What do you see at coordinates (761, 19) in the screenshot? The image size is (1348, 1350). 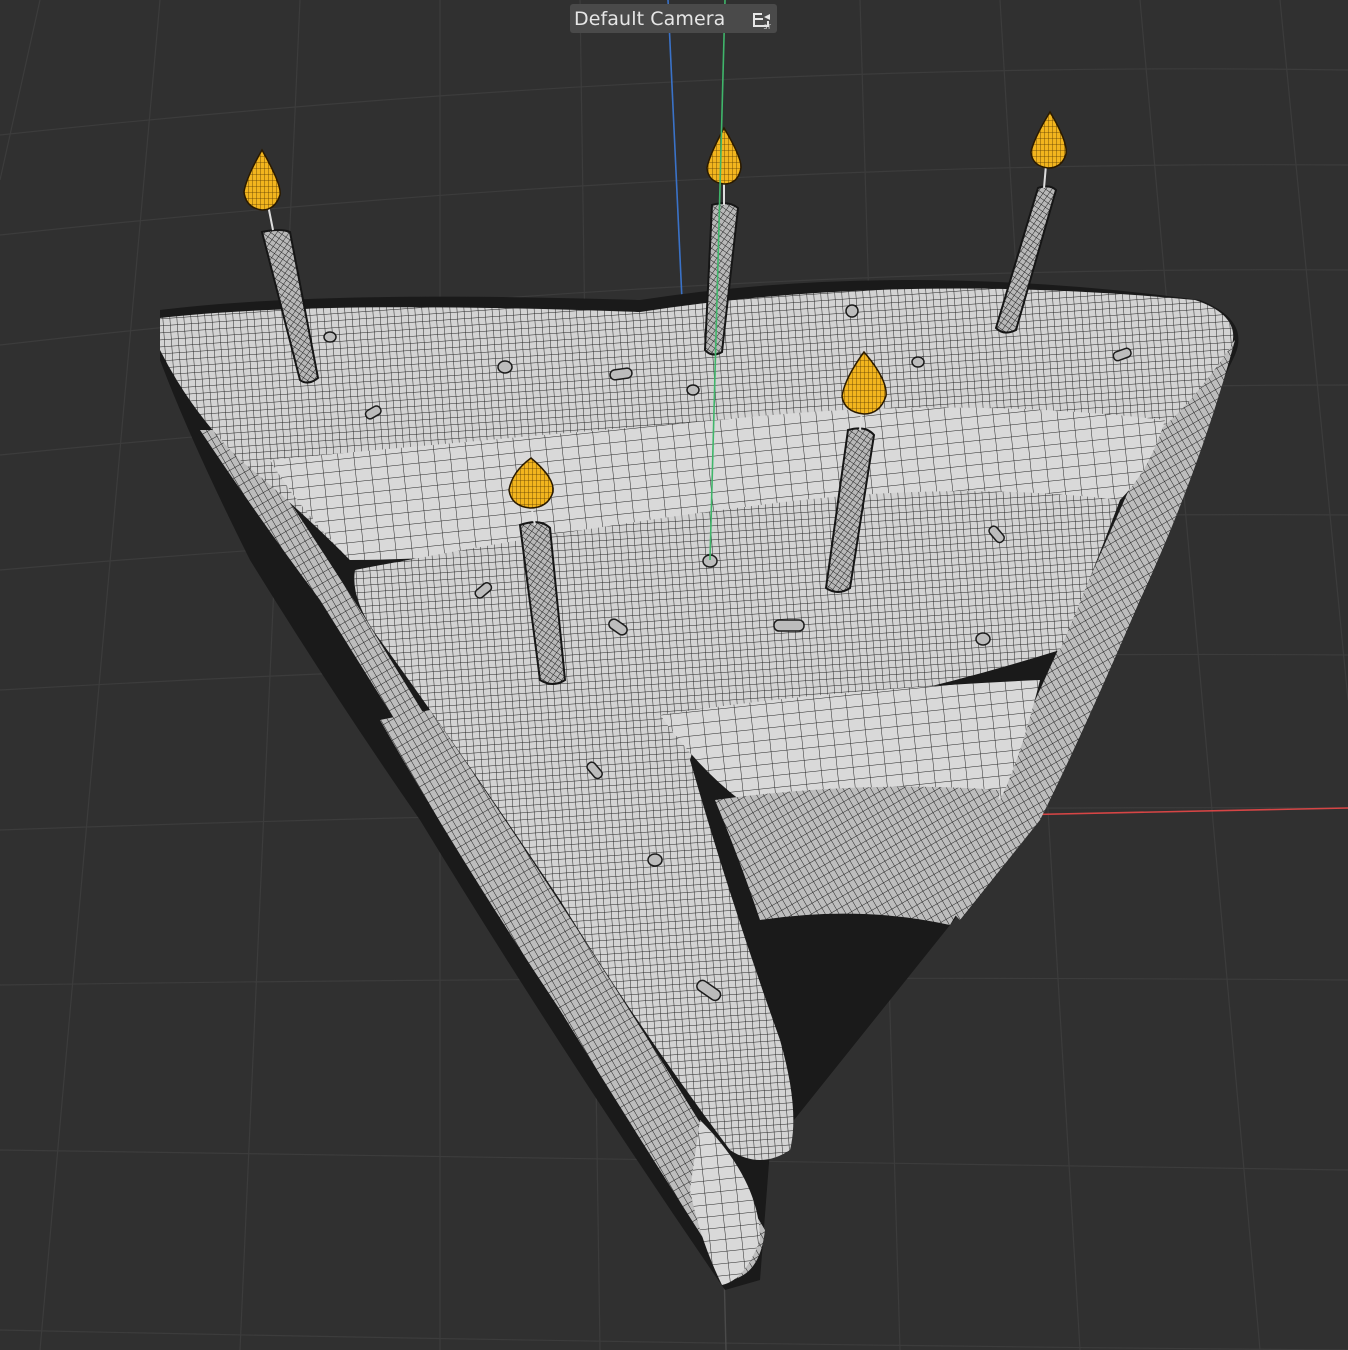 I see `camera-switch-icon: ST` at bounding box center [761, 19].